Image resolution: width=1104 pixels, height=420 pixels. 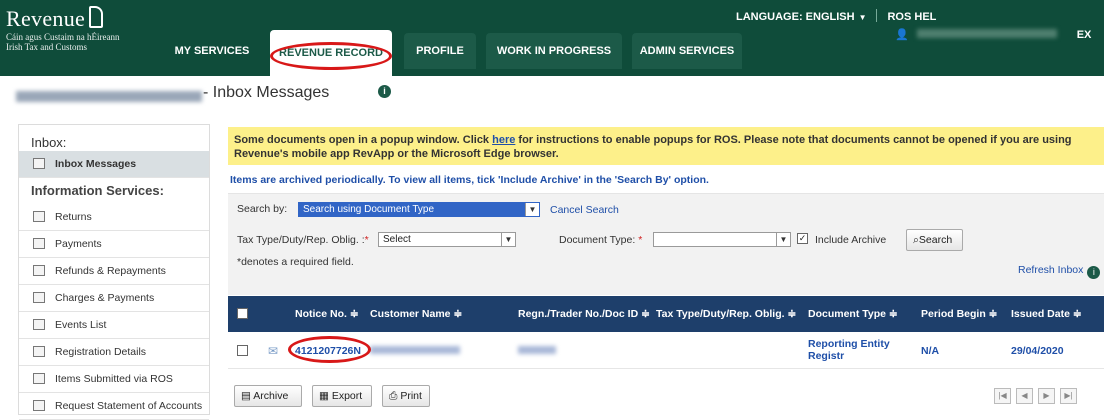 What do you see at coordinates (597, 240) in the screenshot?
I see `document-type-label-text: Document Type:` at bounding box center [597, 240].